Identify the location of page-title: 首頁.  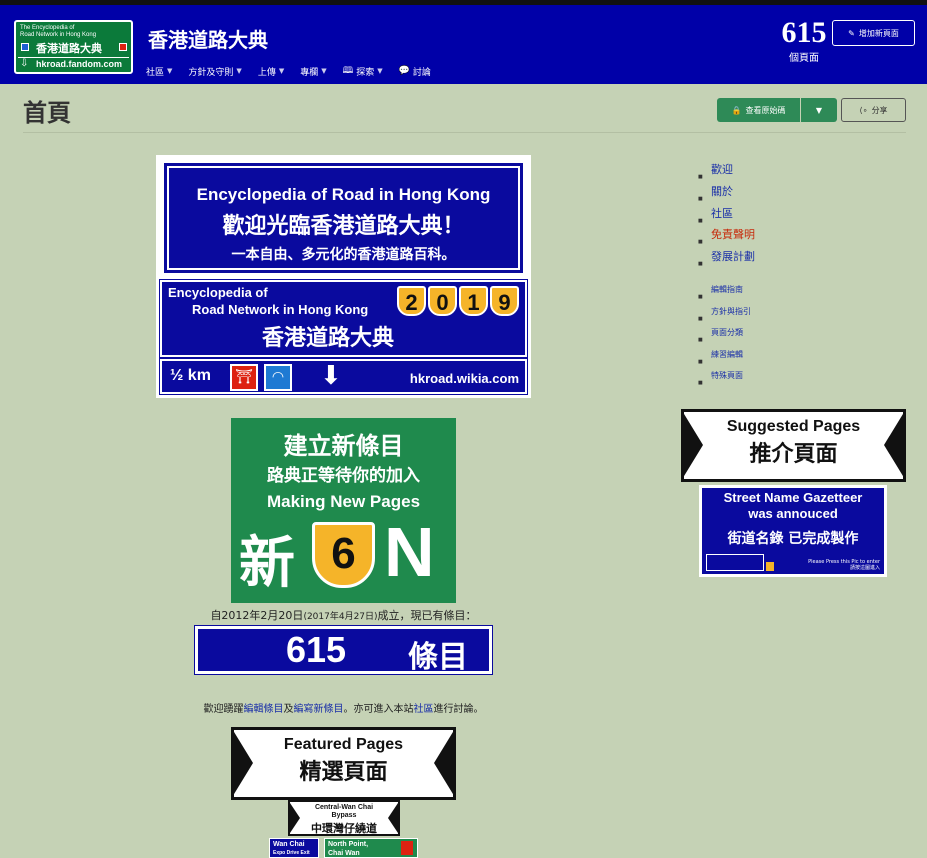
(47, 113).